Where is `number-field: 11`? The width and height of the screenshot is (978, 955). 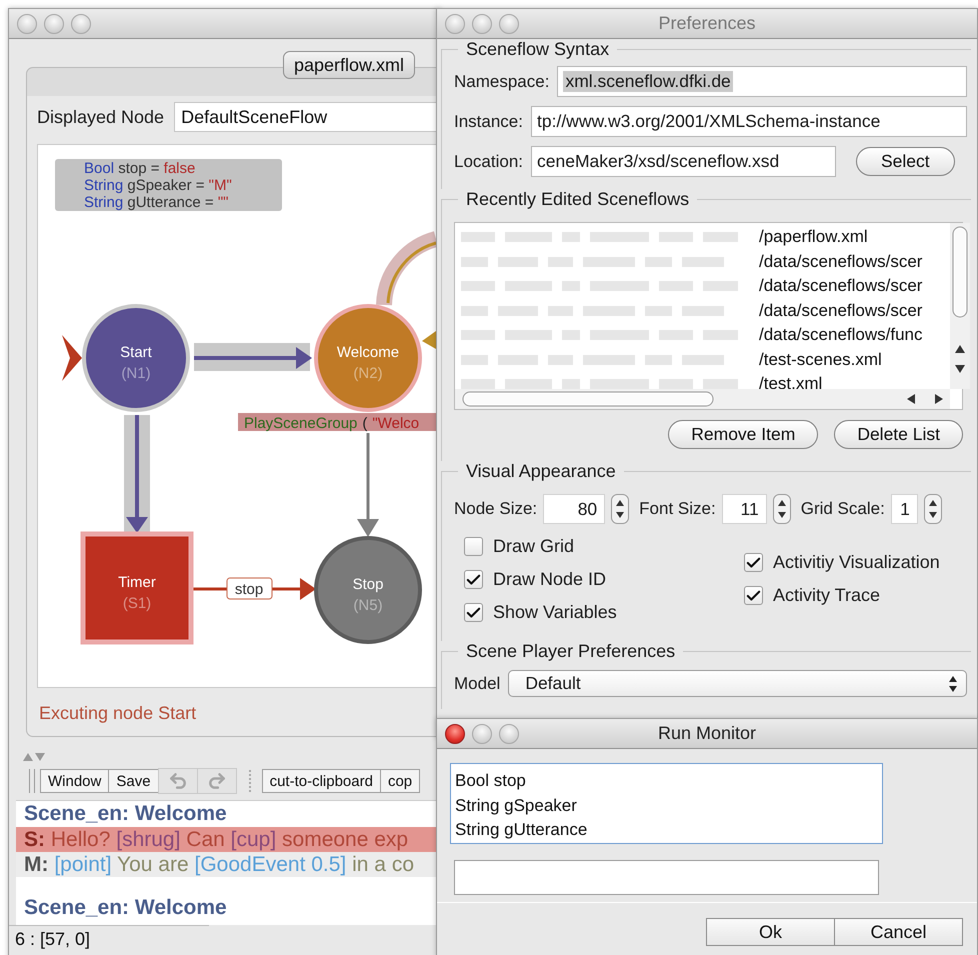 number-field: 11 is located at coordinates (744, 509).